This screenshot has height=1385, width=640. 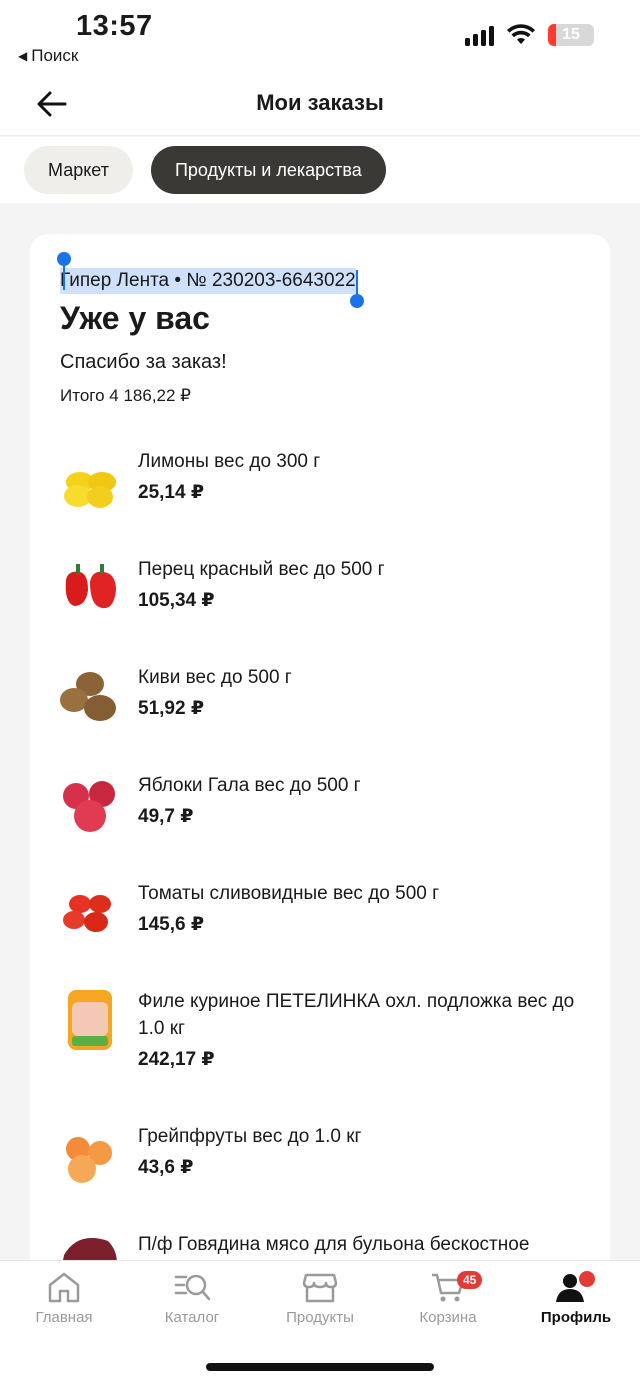 I want to click on back-to-app-link: ◀ Поиск, so click(x=48, y=56).